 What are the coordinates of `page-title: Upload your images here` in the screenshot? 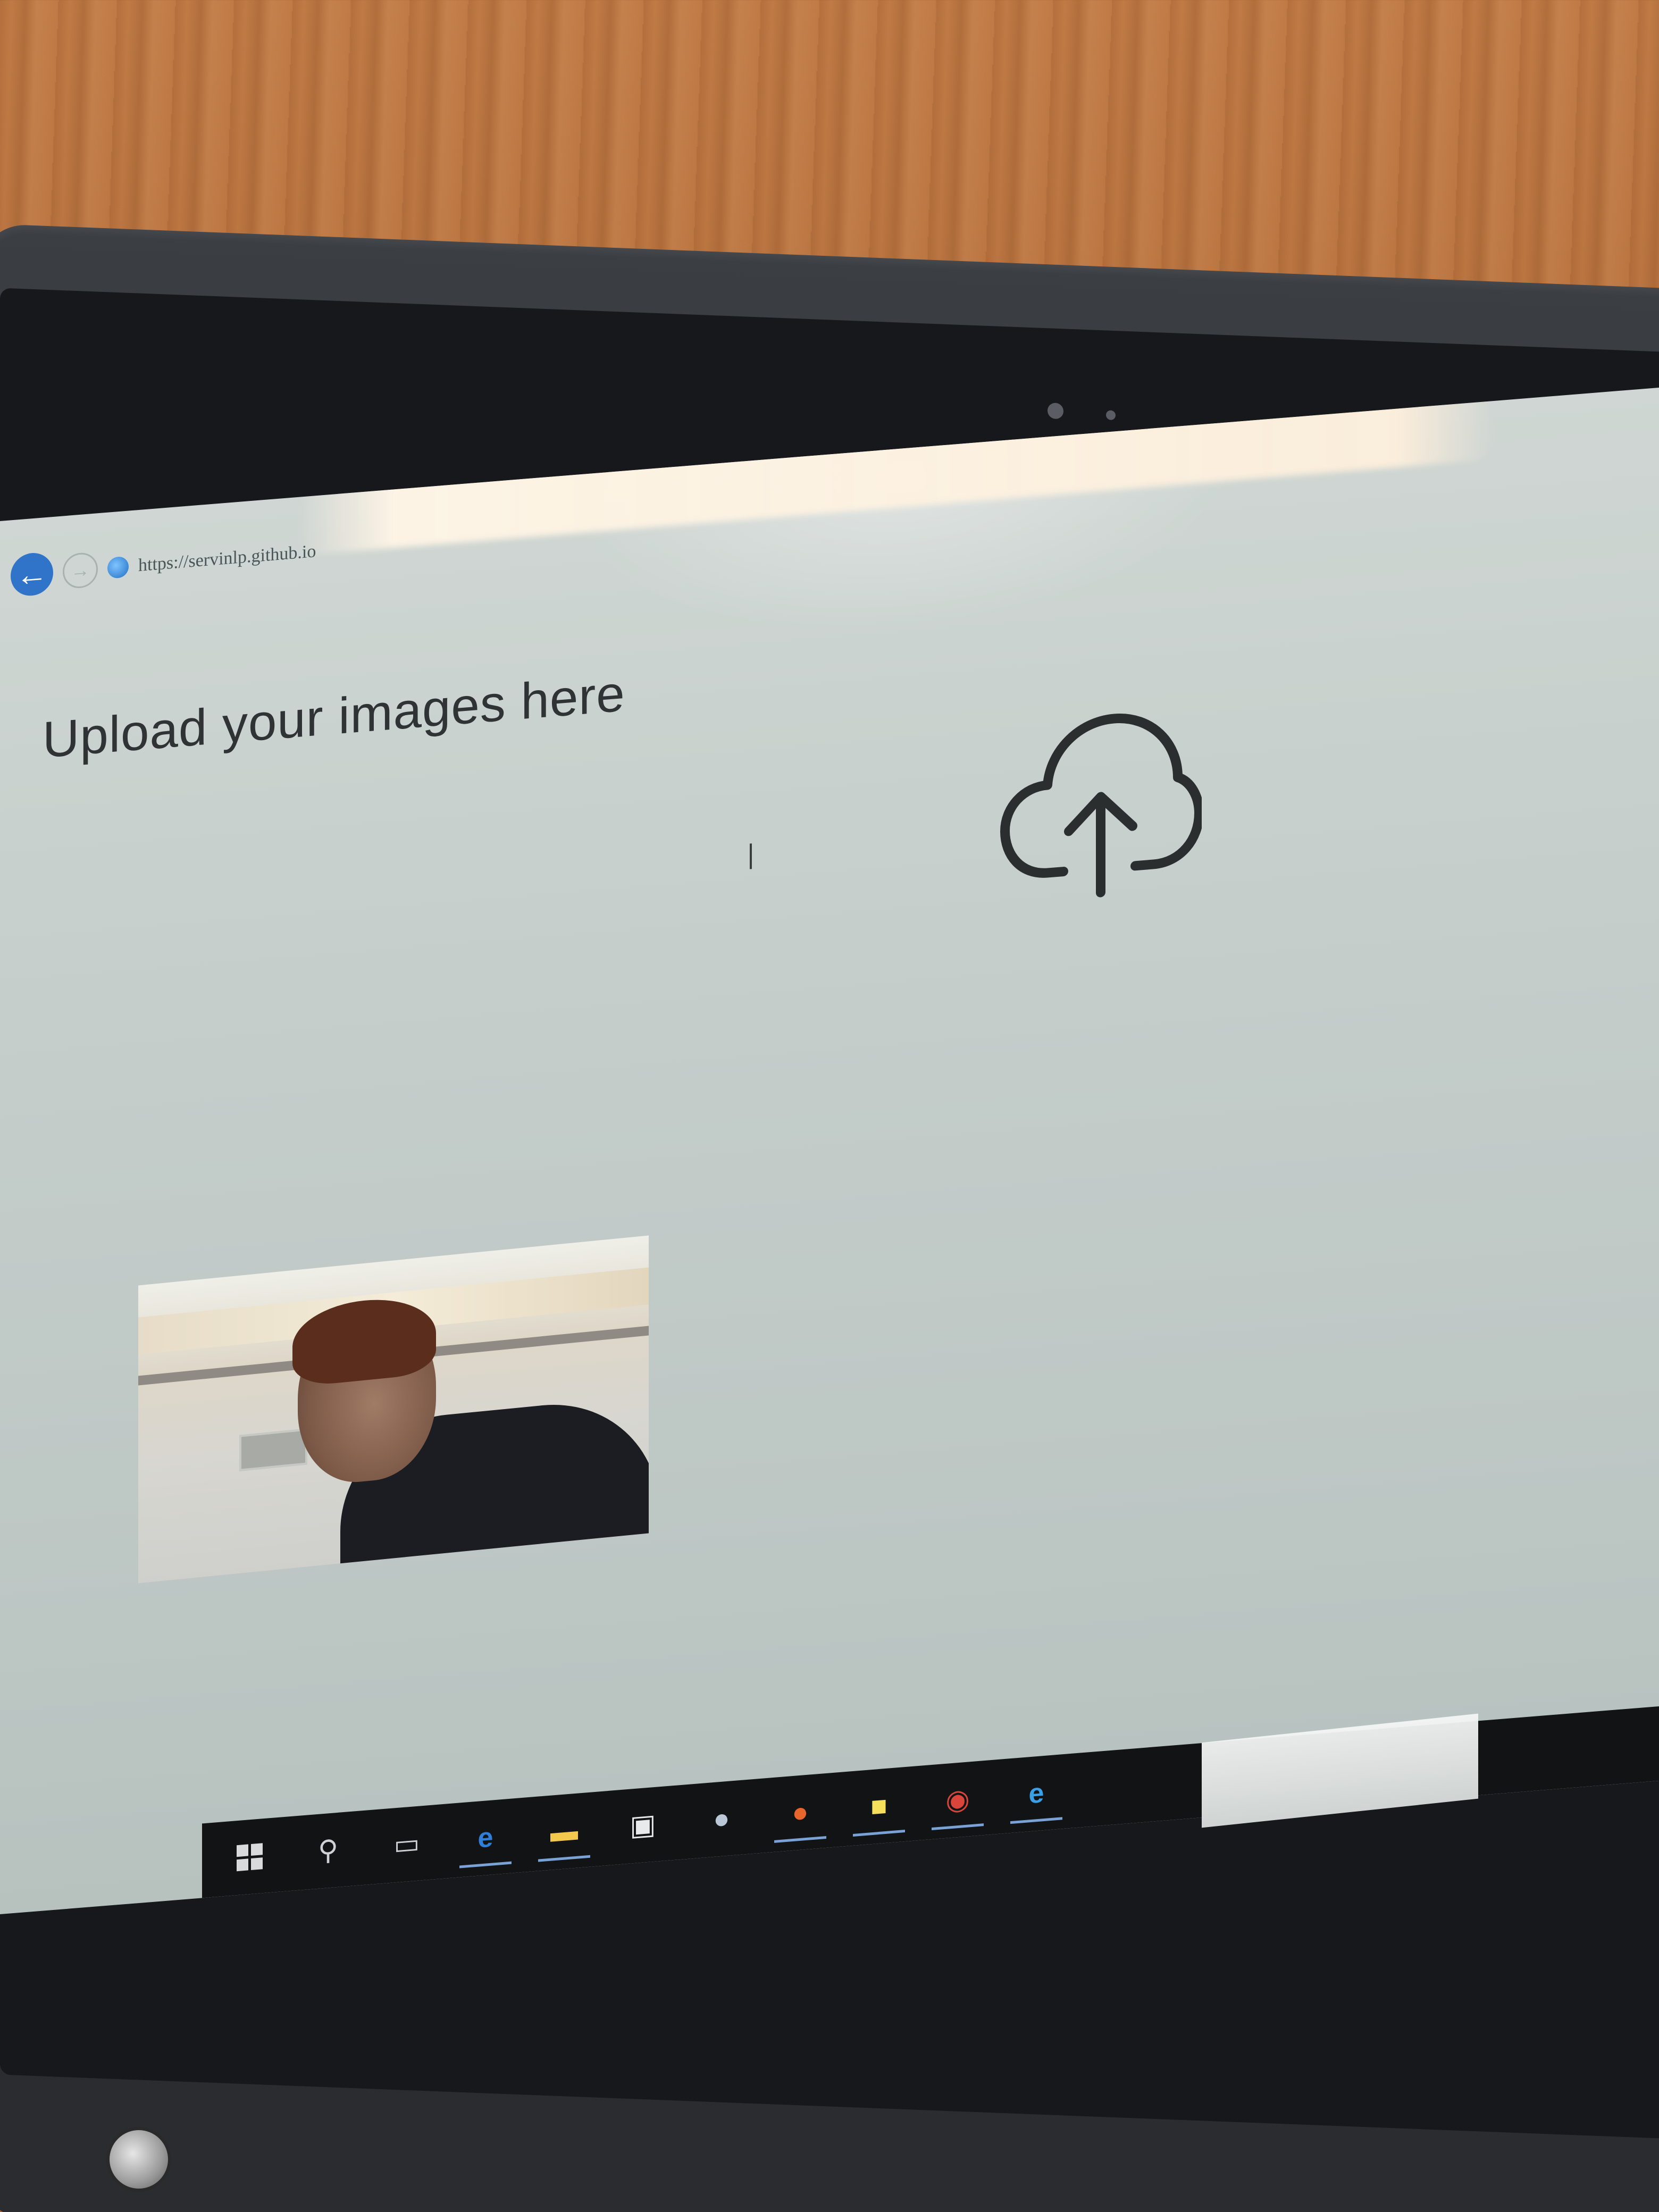 It's located at (334, 717).